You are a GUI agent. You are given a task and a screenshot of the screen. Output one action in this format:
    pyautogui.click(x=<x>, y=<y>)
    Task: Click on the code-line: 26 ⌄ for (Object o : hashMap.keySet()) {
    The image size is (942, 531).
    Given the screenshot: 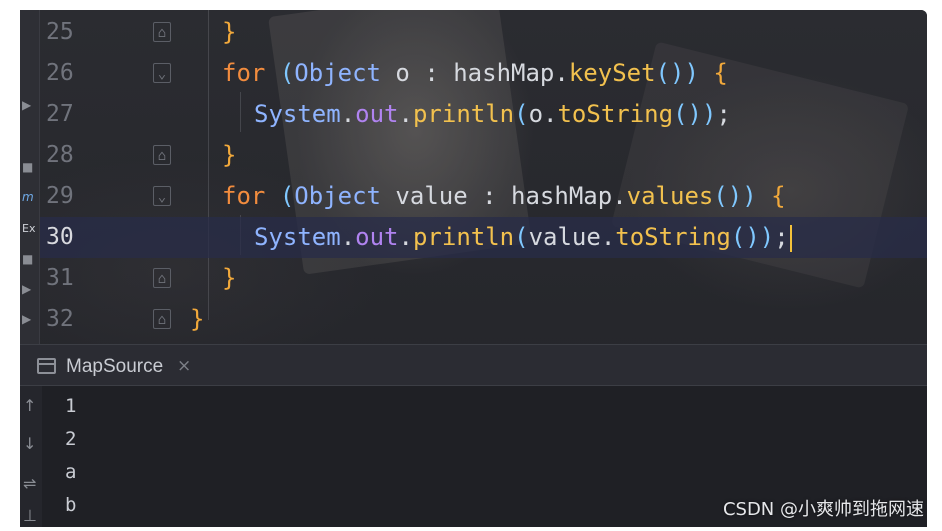 What is the action you would take?
    pyautogui.click(x=483, y=73)
    